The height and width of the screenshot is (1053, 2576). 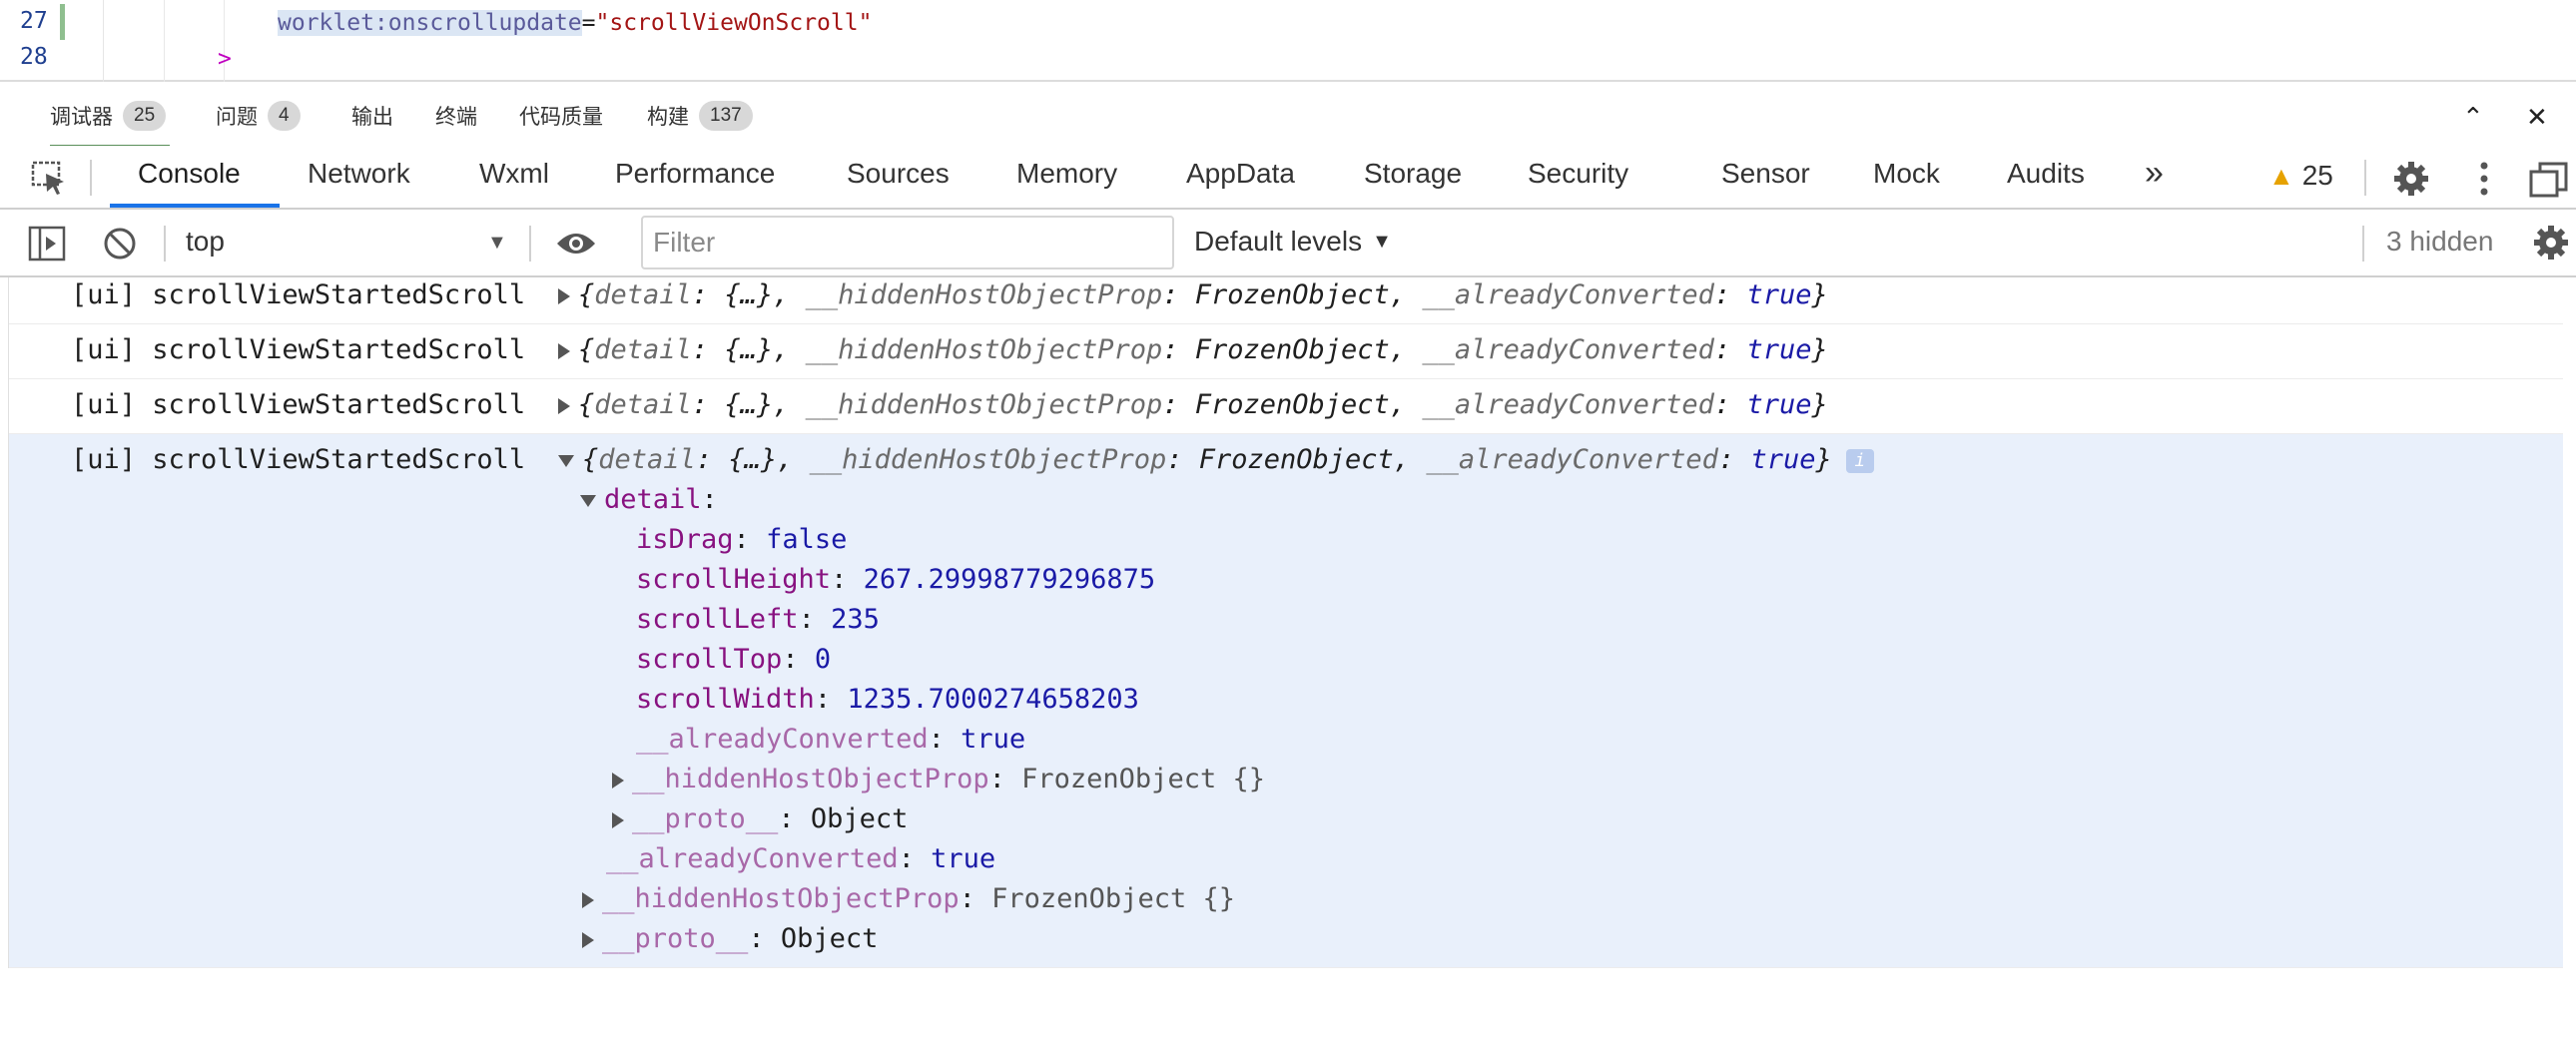 What do you see at coordinates (907, 242) in the screenshot?
I see `filter-input` at bounding box center [907, 242].